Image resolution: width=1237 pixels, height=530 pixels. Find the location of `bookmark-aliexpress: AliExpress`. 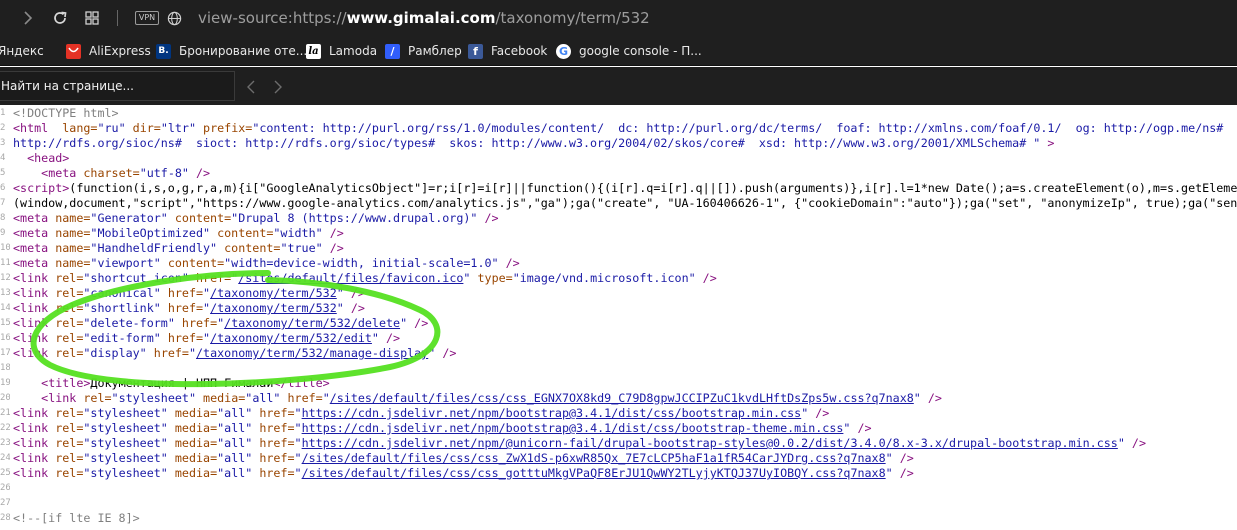

bookmark-aliexpress: AliExpress is located at coordinates (108, 51).